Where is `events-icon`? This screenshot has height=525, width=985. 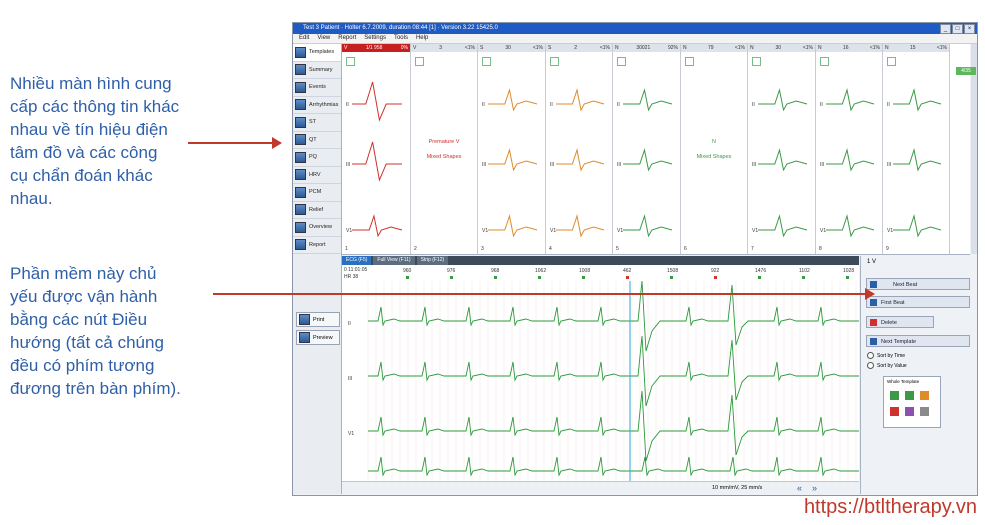
events-icon is located at coordinates (300, 87).